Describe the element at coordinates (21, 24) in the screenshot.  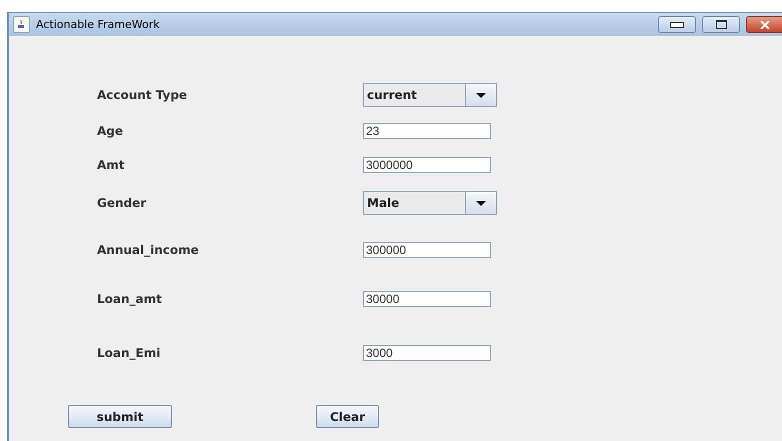
I see `cup-icon` at that location.